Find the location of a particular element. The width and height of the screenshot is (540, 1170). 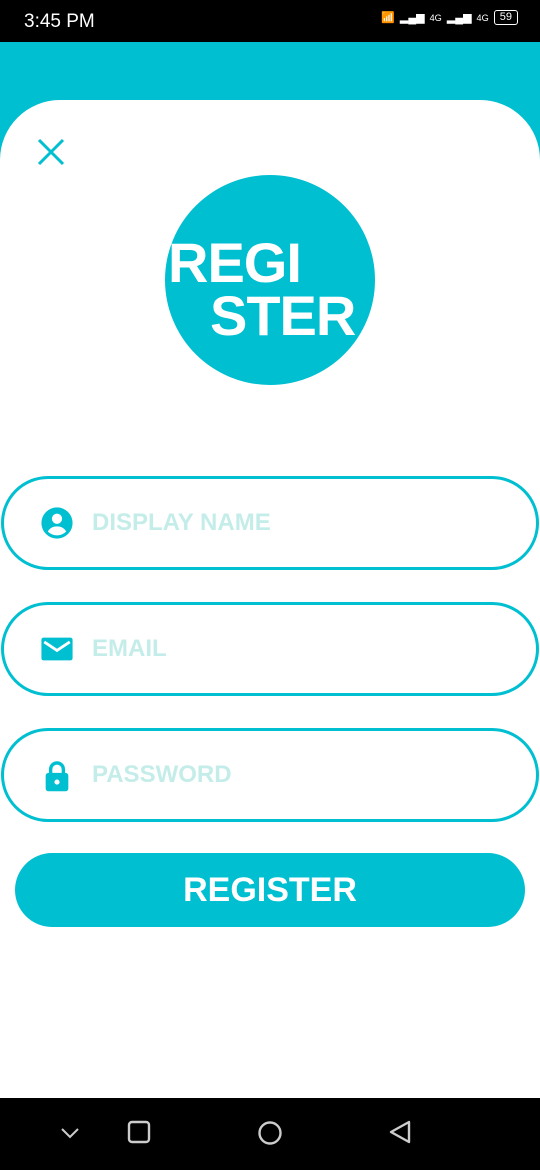

mail-icon is located at coordinates (57, 649).